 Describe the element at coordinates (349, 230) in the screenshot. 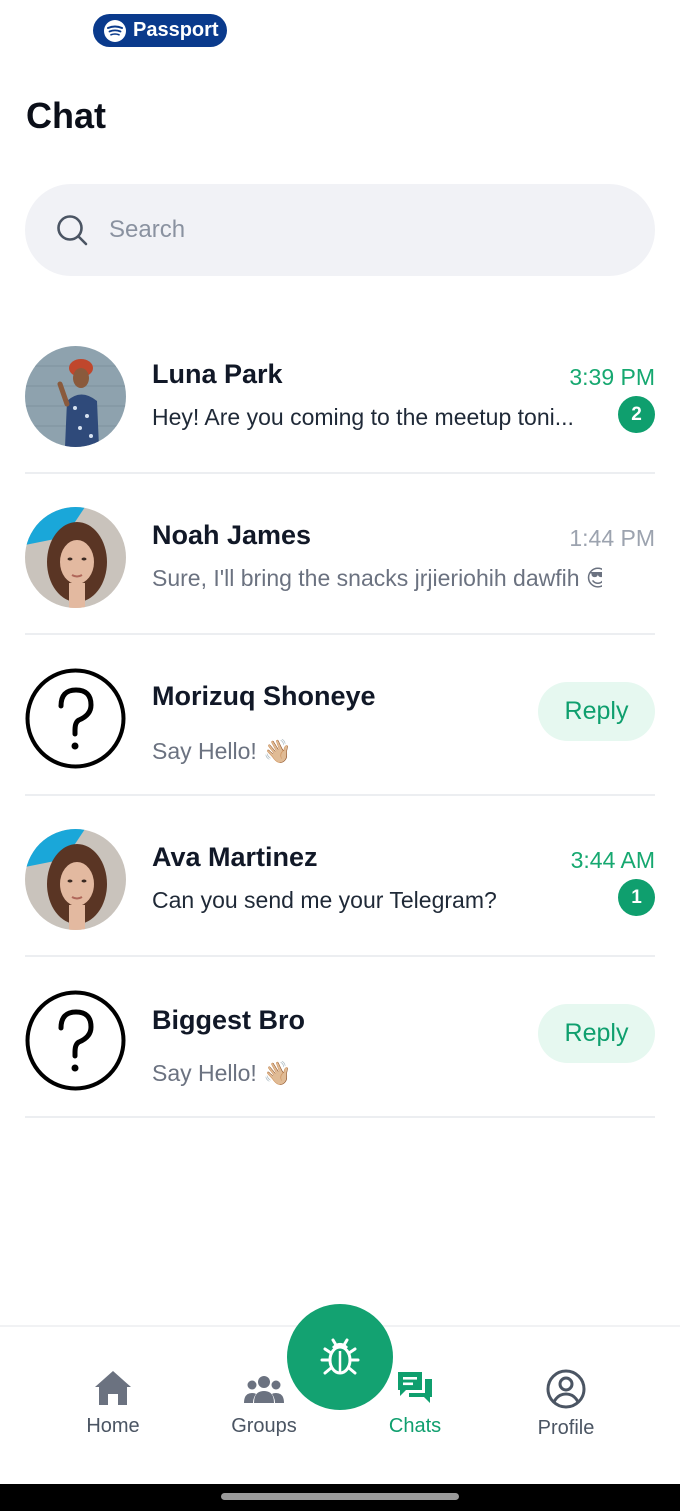

I see `search-input` at that location.